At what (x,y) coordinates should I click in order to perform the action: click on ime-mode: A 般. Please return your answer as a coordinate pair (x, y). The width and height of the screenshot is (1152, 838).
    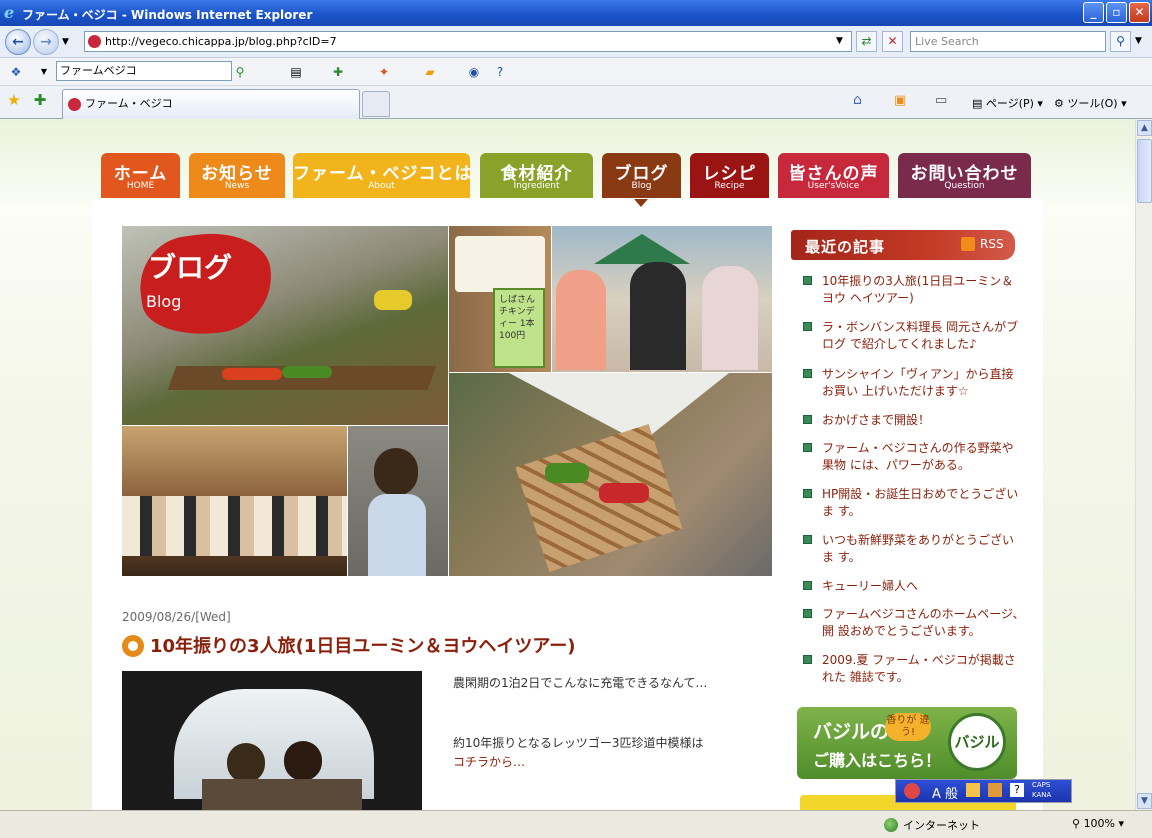
    Looking at the image, I should click on (945, 792).